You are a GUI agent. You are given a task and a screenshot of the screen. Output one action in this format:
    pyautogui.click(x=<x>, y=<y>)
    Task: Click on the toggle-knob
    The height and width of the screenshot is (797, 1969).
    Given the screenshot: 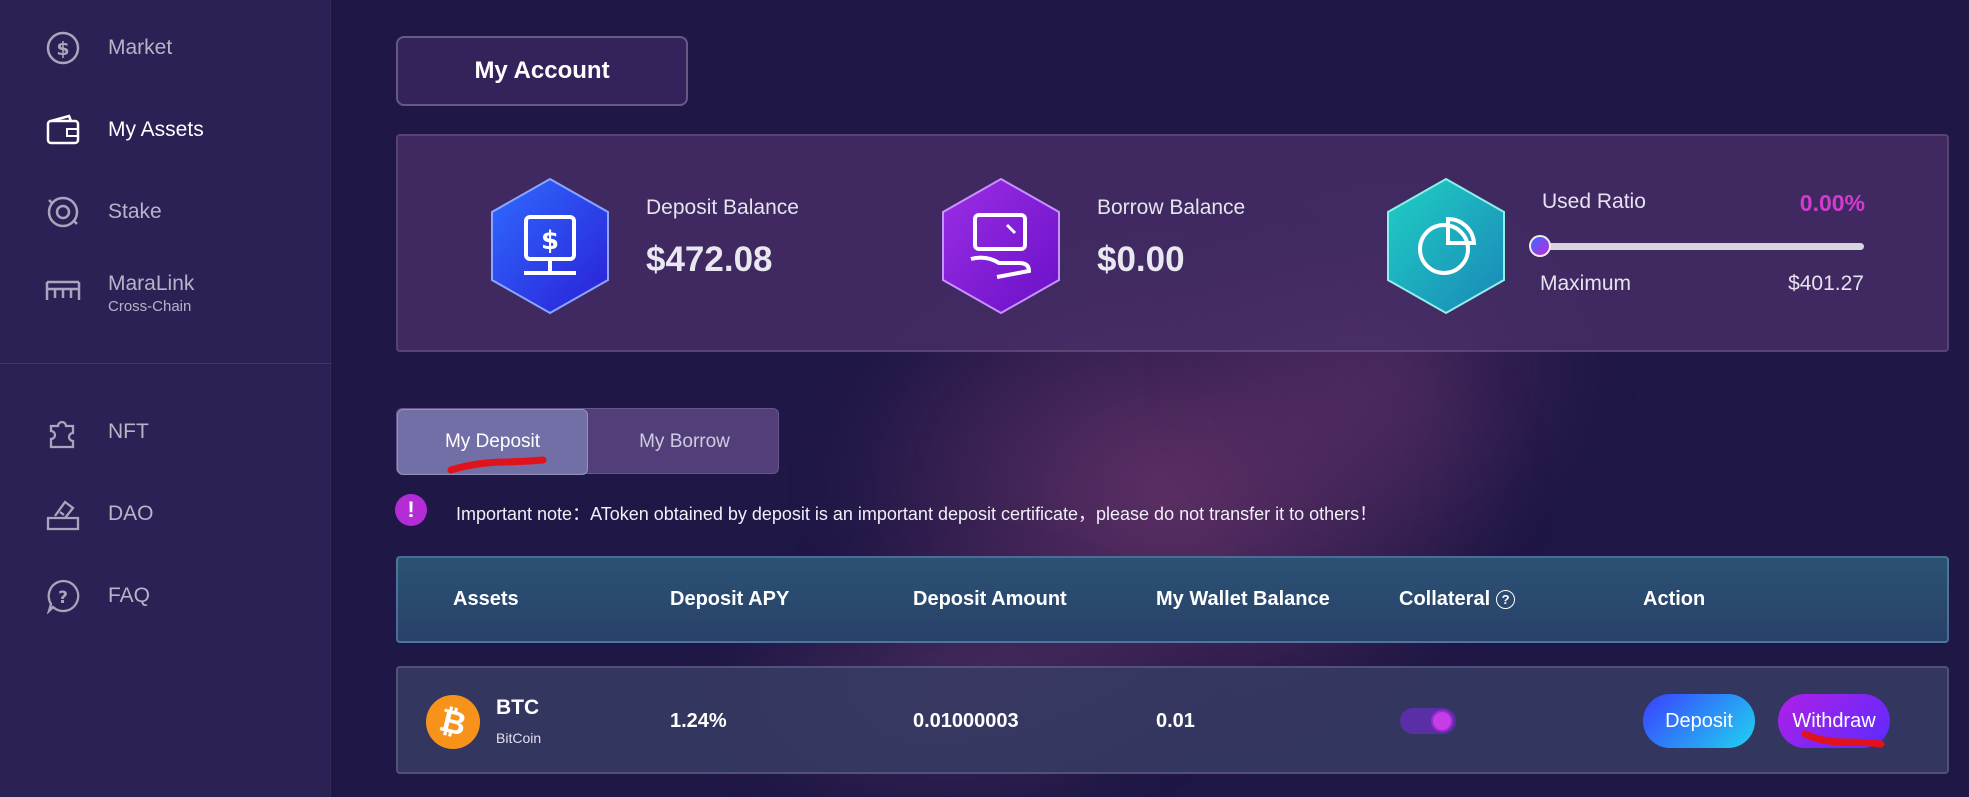 What is the action you would take?
    pyautogui.click(x=1442, y=721)
    